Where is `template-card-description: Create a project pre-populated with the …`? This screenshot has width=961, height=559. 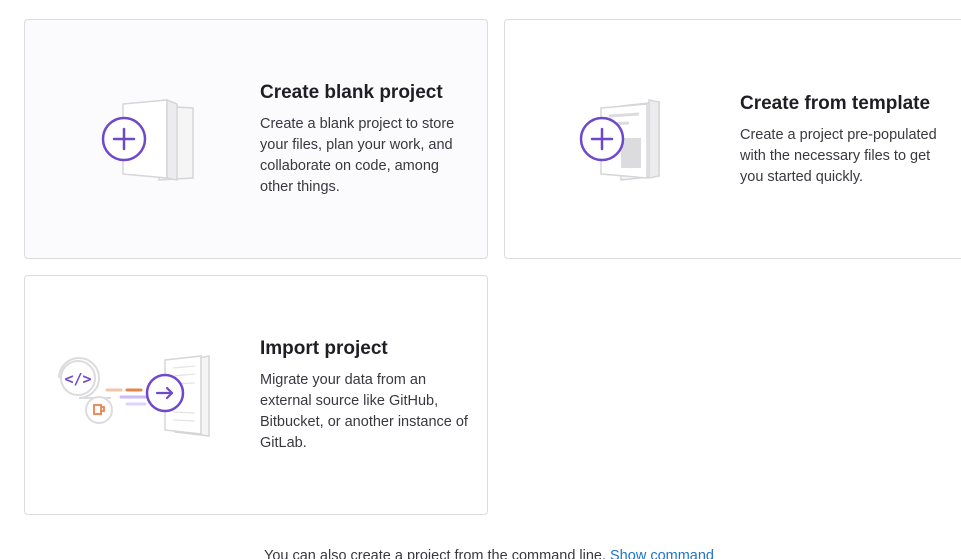
template-card-description: Create a project pre-populated with the … is located at coordinates (838, 156).